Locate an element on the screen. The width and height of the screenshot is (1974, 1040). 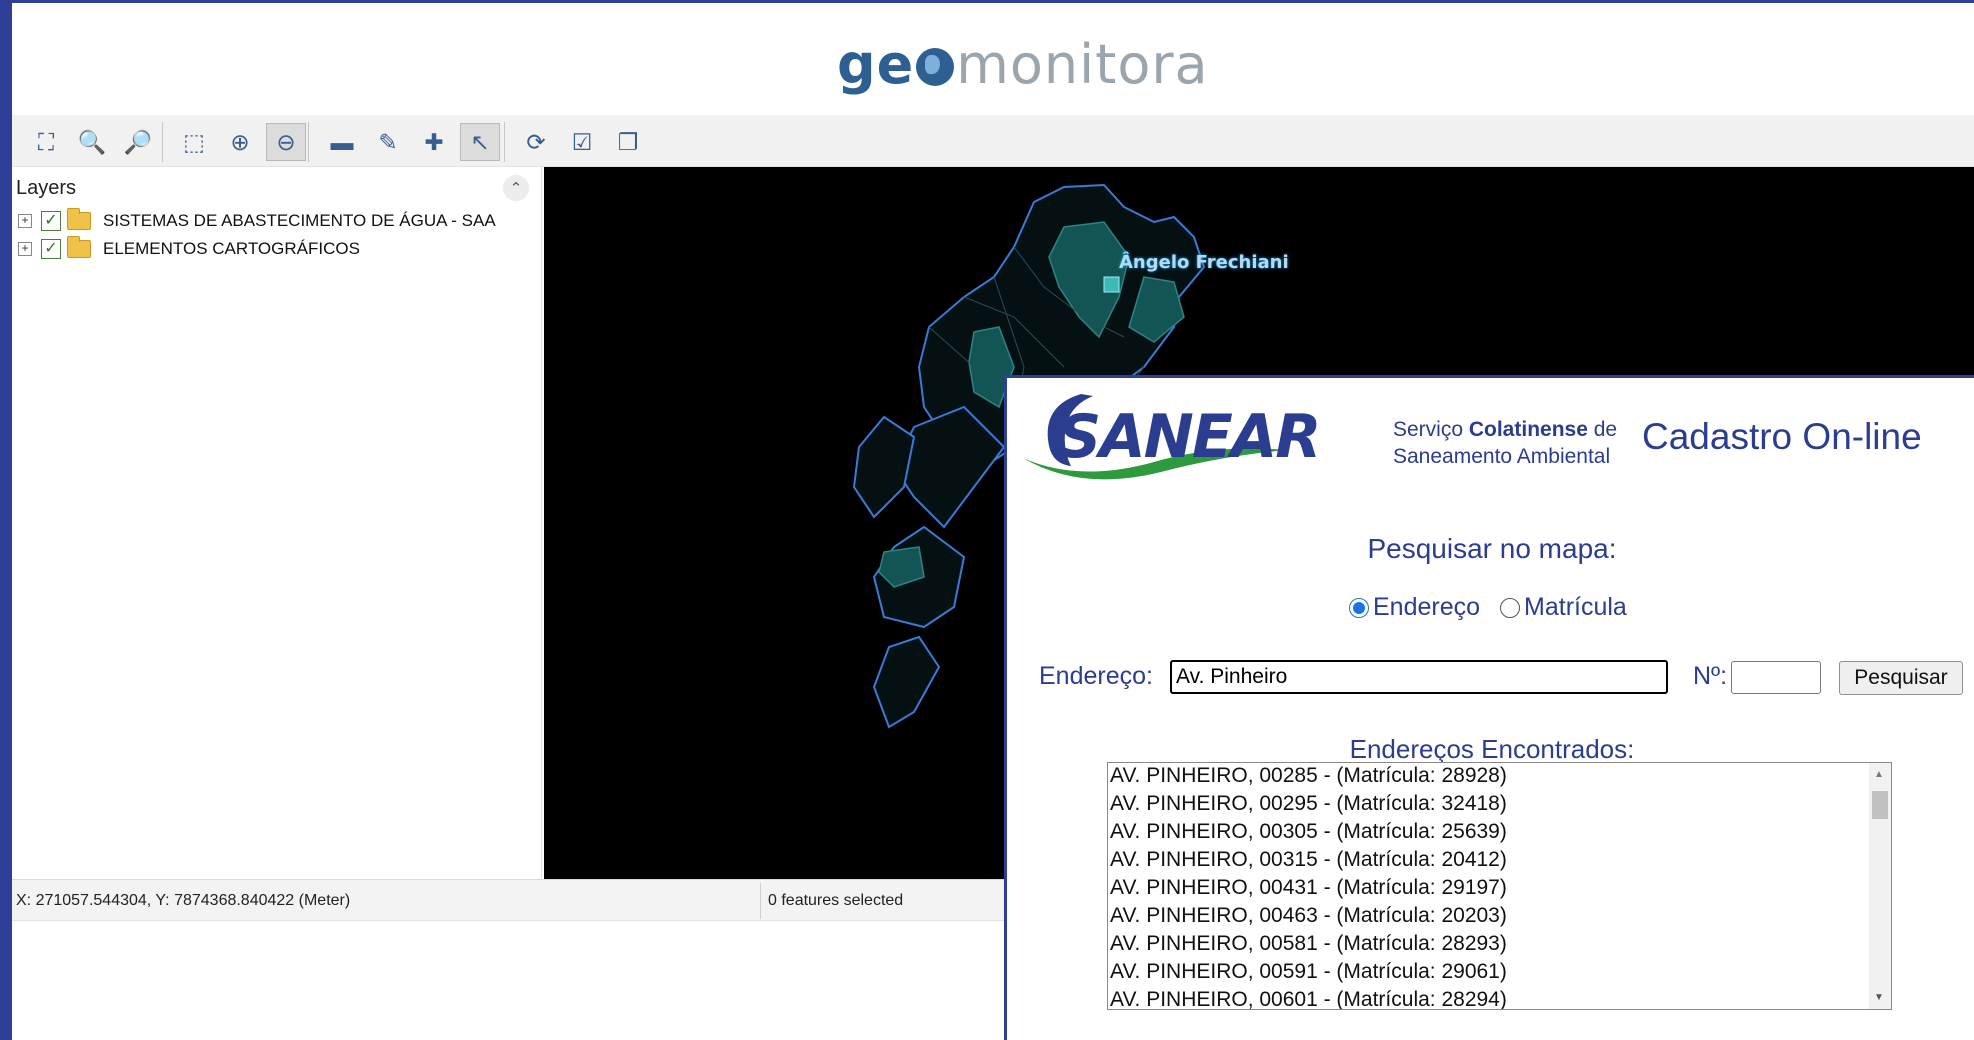
map-toolbar: ⛶ 🔍 🔎 ⬚ ⊕ ⊖ ▬ ✎ ✚ ↖ ⟳ ☑ ❐ is located at coordinates (993, 141).